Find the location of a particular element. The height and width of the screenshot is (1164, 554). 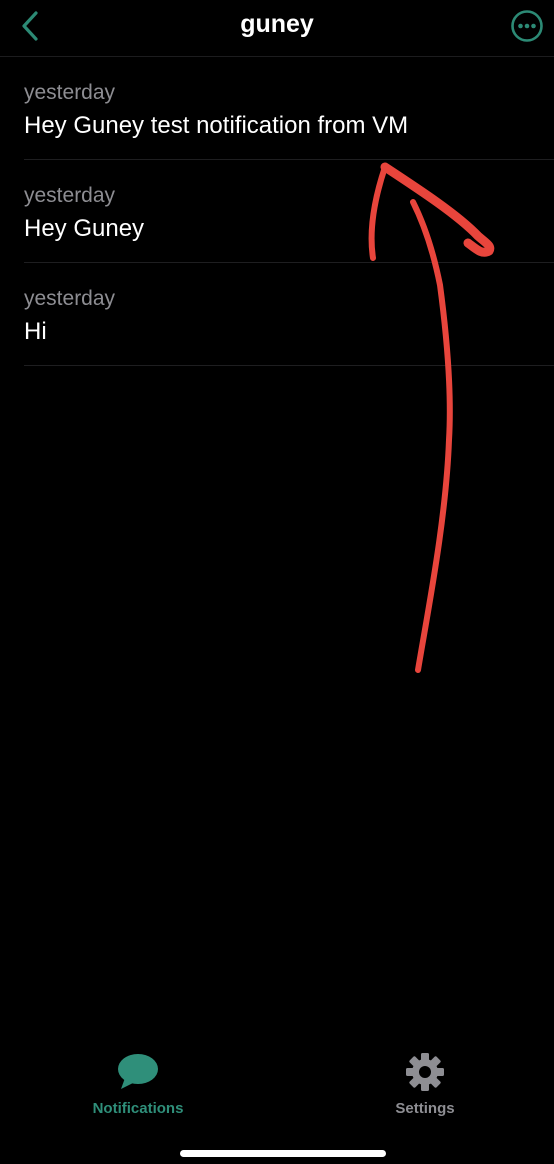

more-options-button is located at coordinates (527, 26).